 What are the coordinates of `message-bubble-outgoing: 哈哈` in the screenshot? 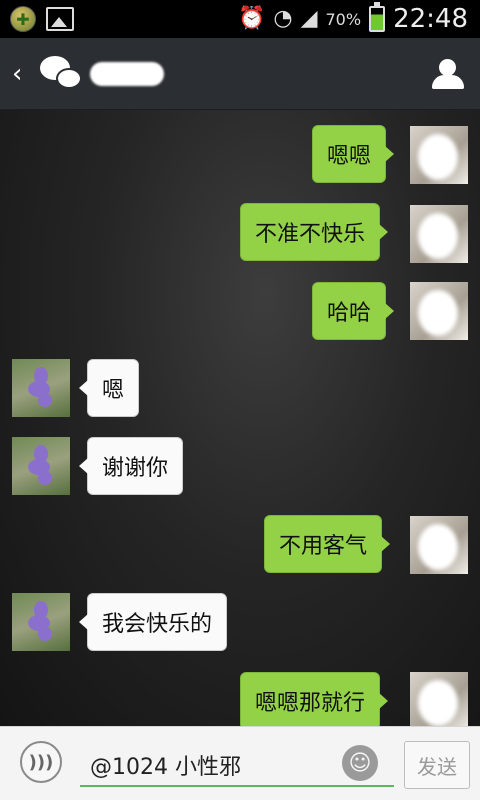 It's located at (353, 311).